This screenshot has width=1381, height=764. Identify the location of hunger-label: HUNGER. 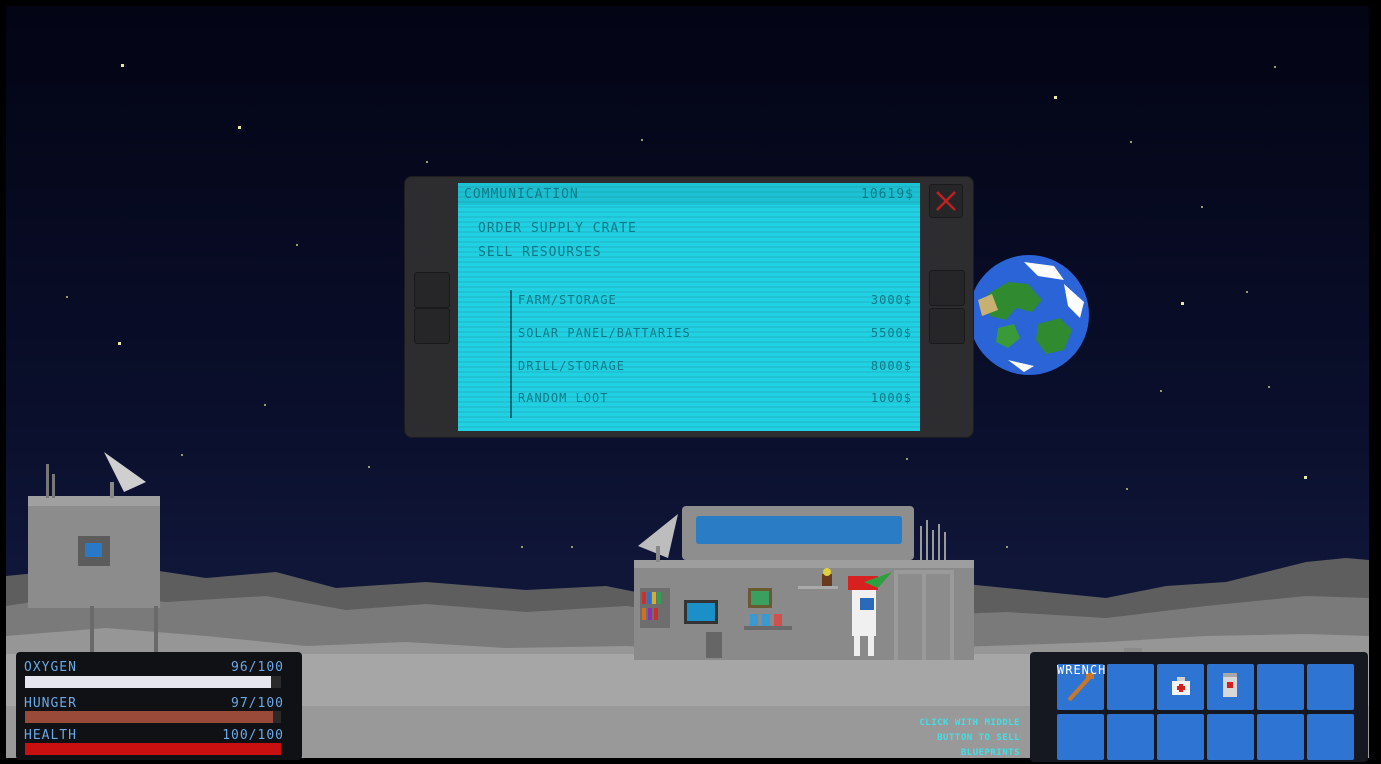
(50, 703).